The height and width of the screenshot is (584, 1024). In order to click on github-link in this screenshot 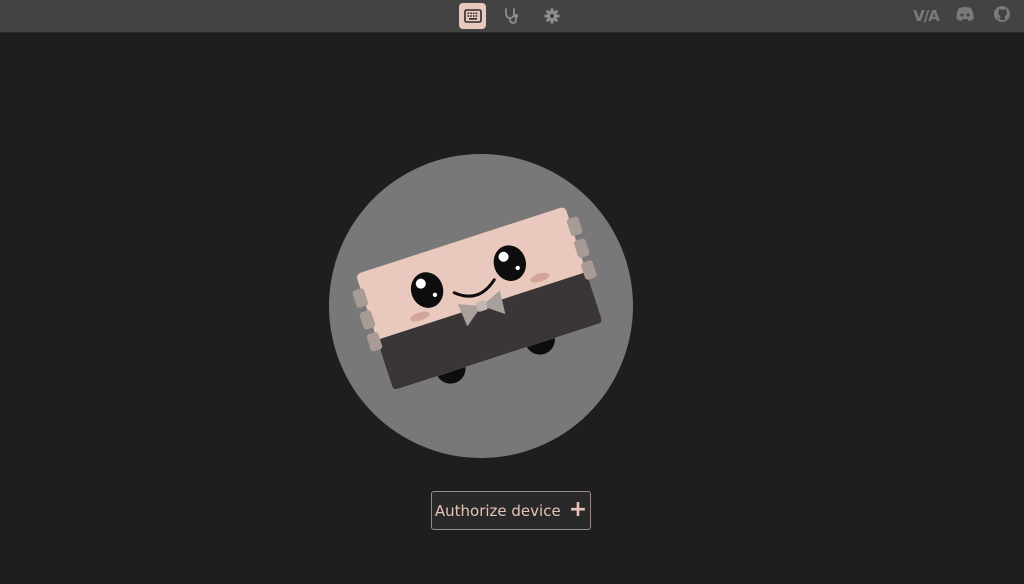, I will do `click(1002, 16)`.